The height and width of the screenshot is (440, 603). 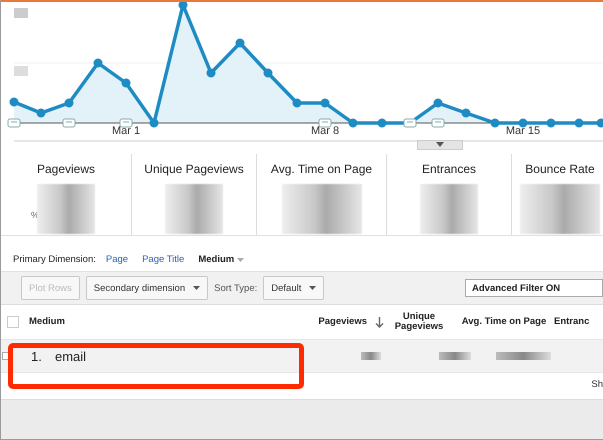 I want to click on dimension-option: Medium, so click(x=221, y=259).